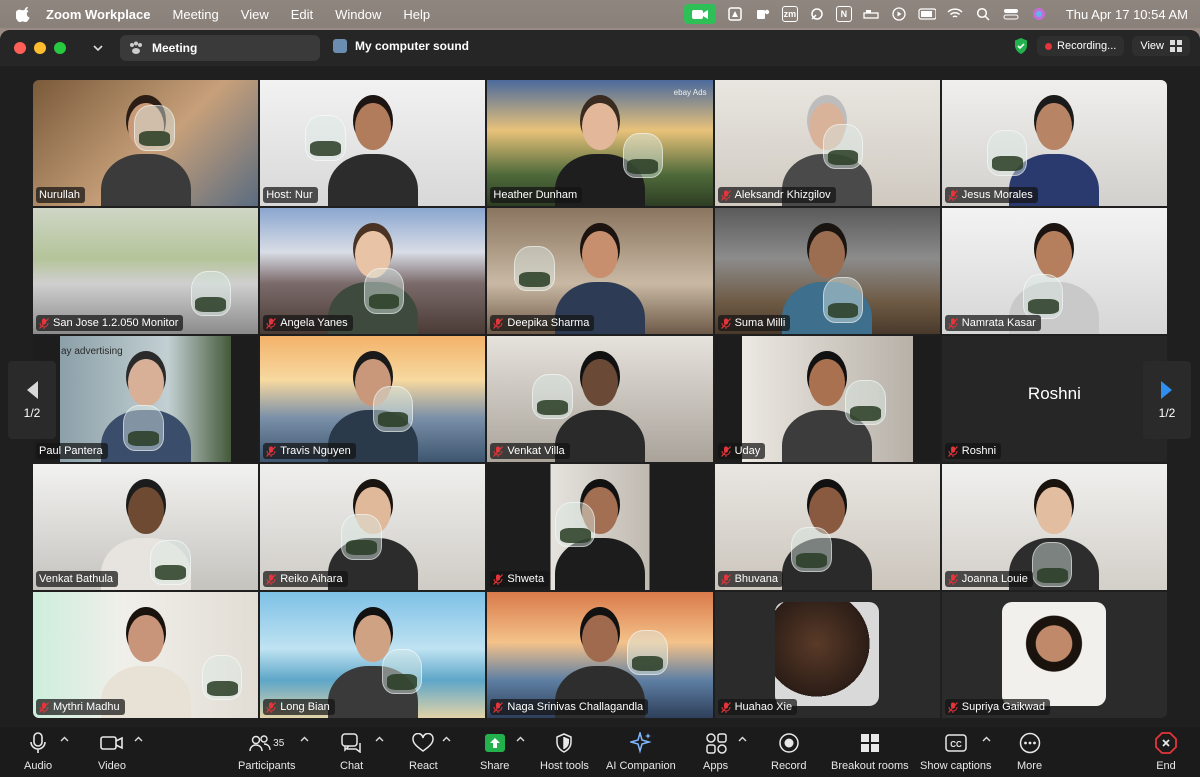 The height and width of the screenshot is (777, 1200). Describe the element at coordinates (843, 14) in the screenshot. I see `notion-icon: N` at that location.